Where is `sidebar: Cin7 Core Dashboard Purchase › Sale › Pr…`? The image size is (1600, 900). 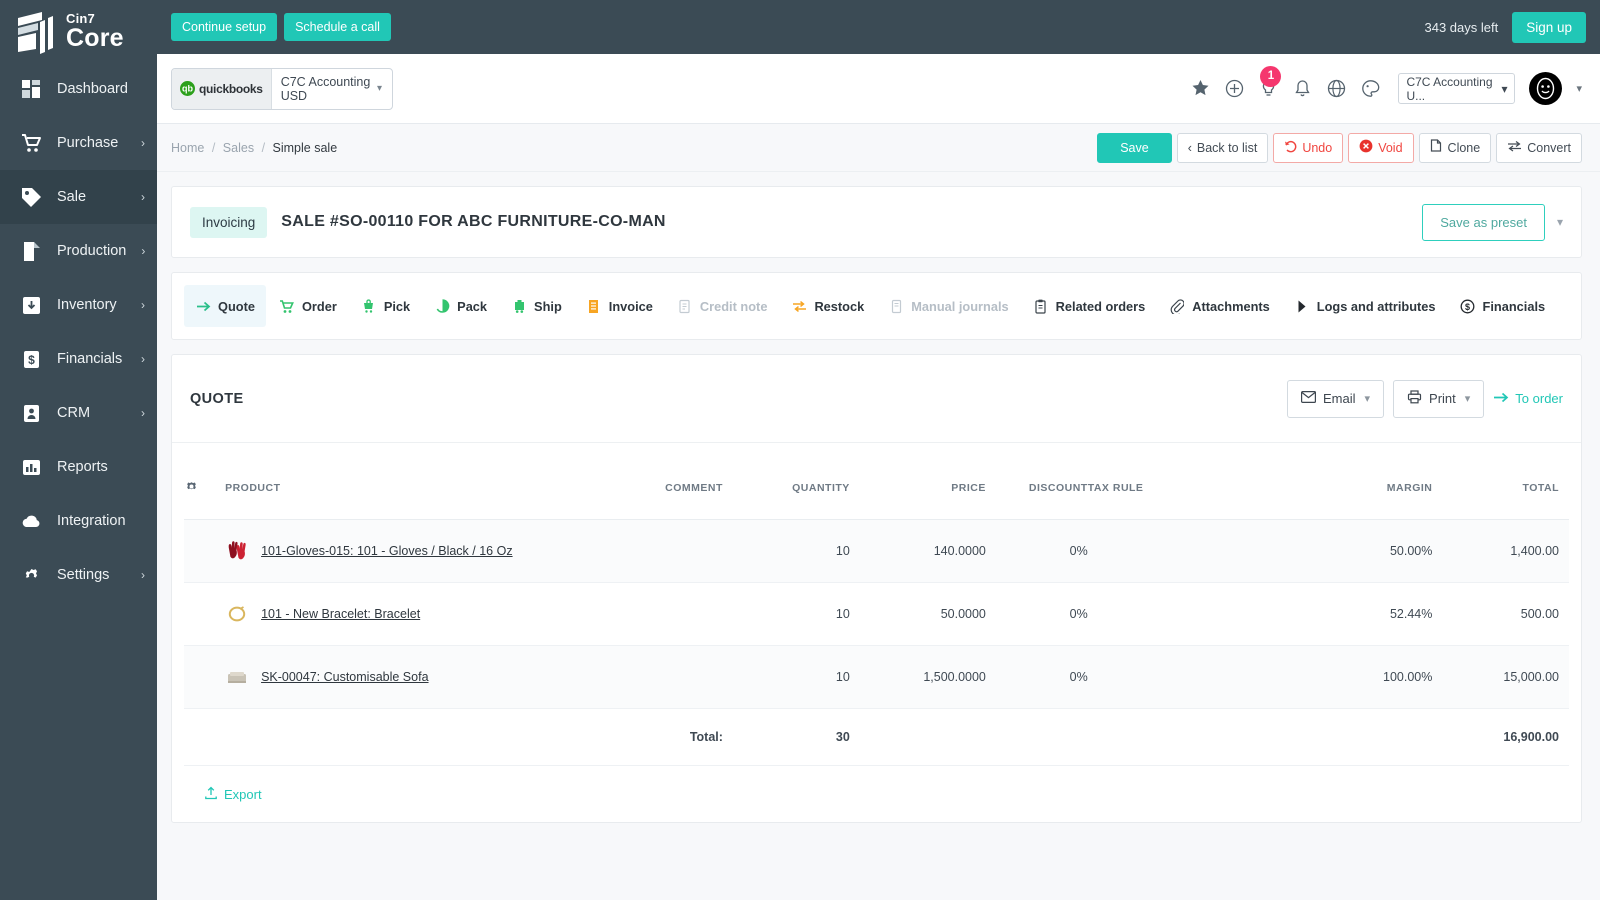
sidebar: Cin7 Core Dashboard Purchase › Sale › Pr… is located at coordinates (78, 450).